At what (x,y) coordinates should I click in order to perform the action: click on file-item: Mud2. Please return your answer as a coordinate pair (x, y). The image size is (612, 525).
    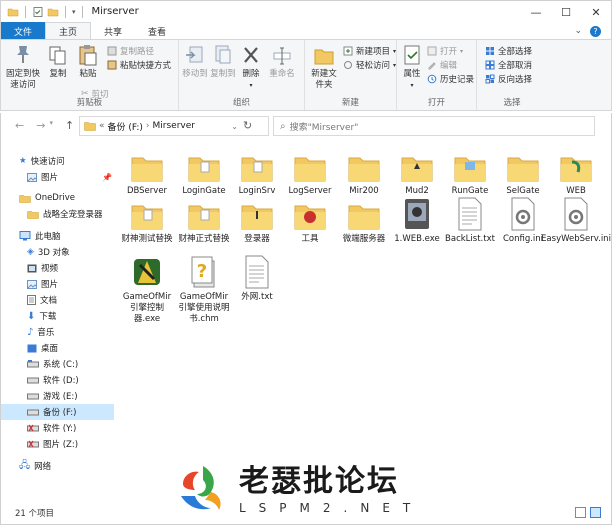
    Looking at the image, I should click on (417, 171).